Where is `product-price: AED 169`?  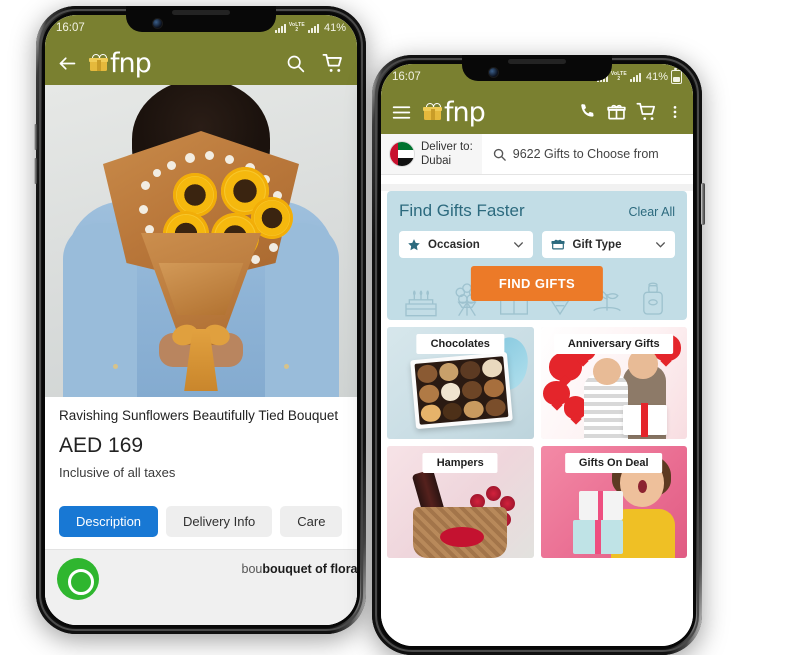 product-price: AED 169 is located at coordinates (101, 445).